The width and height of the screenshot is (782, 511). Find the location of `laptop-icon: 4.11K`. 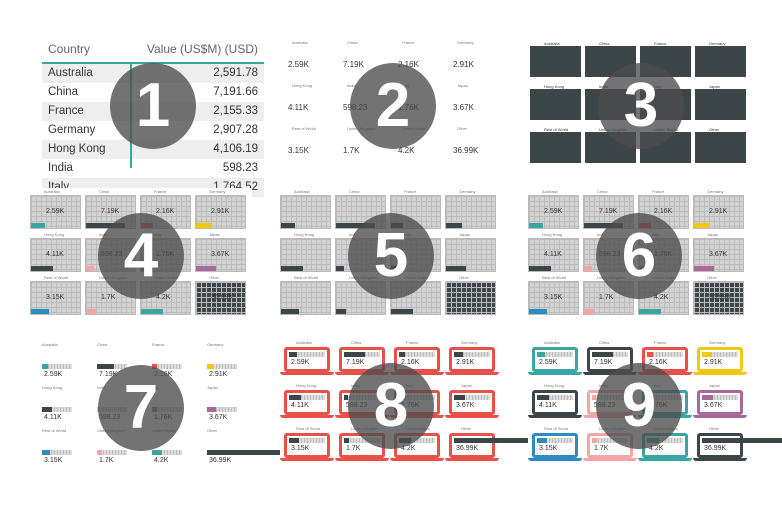

laptop-icon: 4.11K is located at coordinates (307, 402).